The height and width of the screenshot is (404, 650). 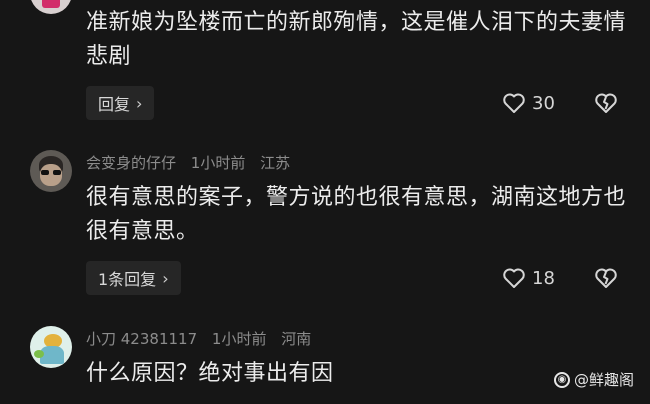 What do you see at coordinates (528, 103) in the screenshot?
I see `like-button: 30` at bounding box center [528, 103].